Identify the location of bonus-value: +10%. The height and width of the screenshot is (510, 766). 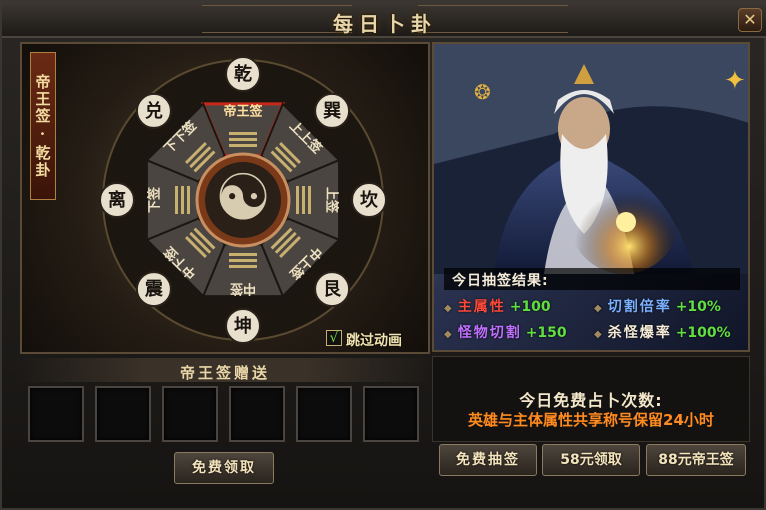
(698, 307).